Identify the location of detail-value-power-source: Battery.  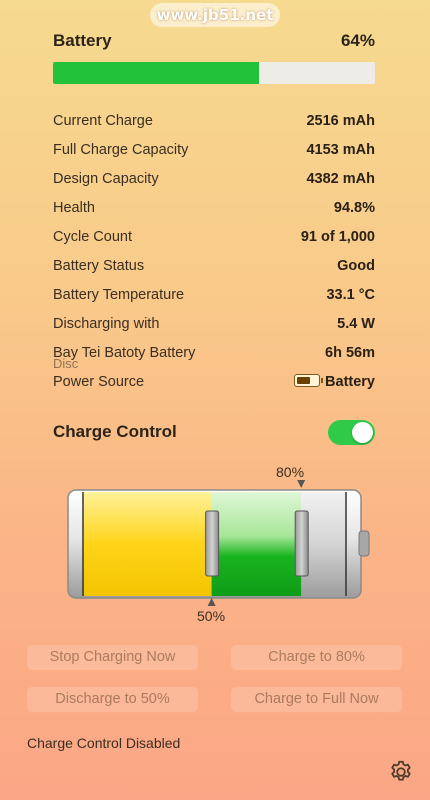
(334, 382).